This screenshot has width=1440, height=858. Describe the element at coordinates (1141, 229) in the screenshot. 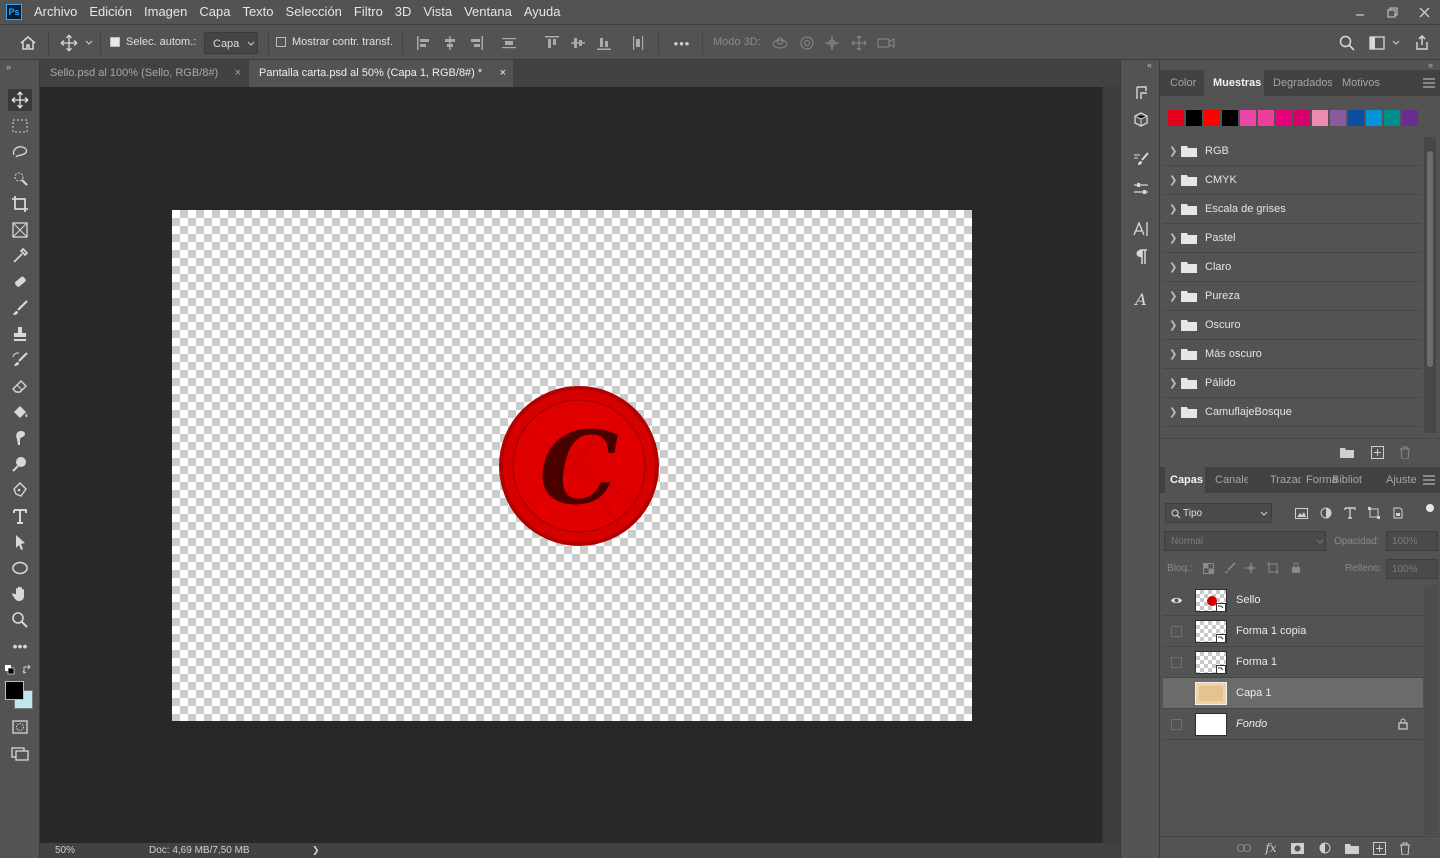

I see `character-panel-icon` at that location.